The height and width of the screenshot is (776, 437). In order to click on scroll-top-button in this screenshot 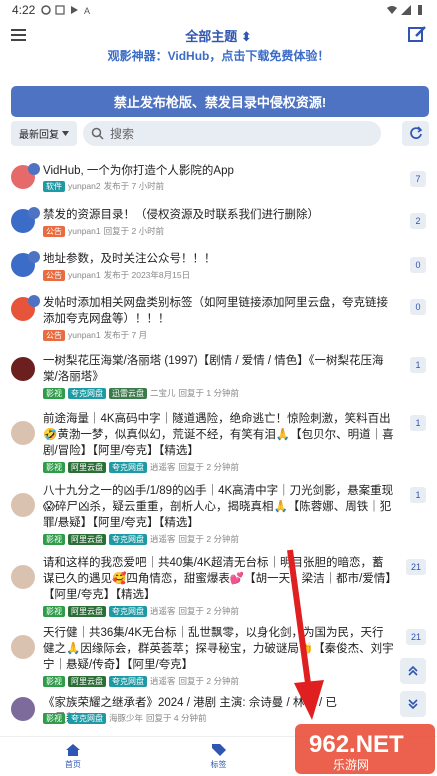, I will do `click(413, 671)`.